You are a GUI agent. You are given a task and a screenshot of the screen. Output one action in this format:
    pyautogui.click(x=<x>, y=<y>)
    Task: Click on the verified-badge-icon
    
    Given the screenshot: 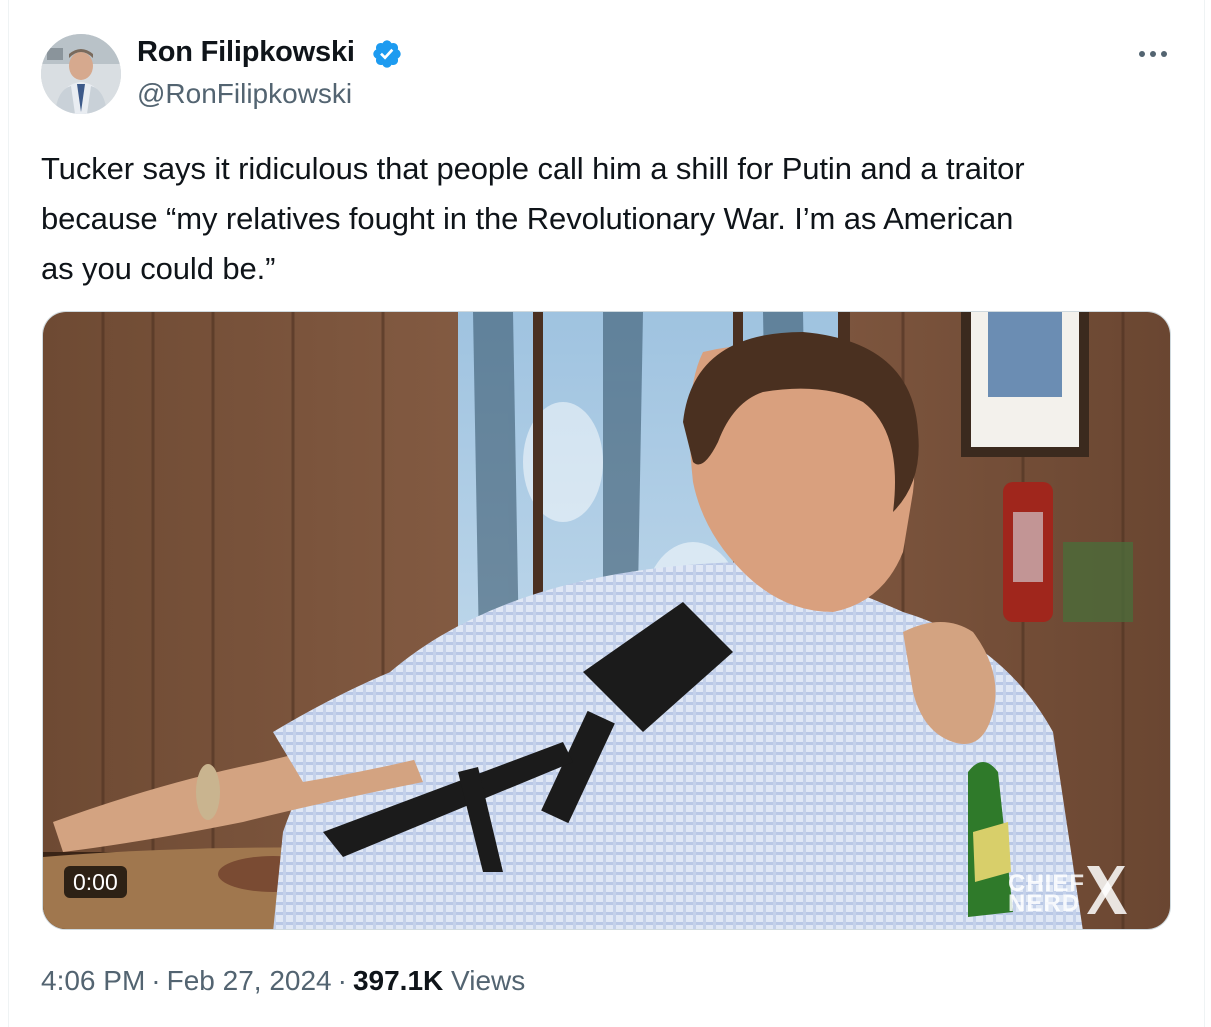 What is the action you would take?
    pyautogui.click(x=387, y=54)
    